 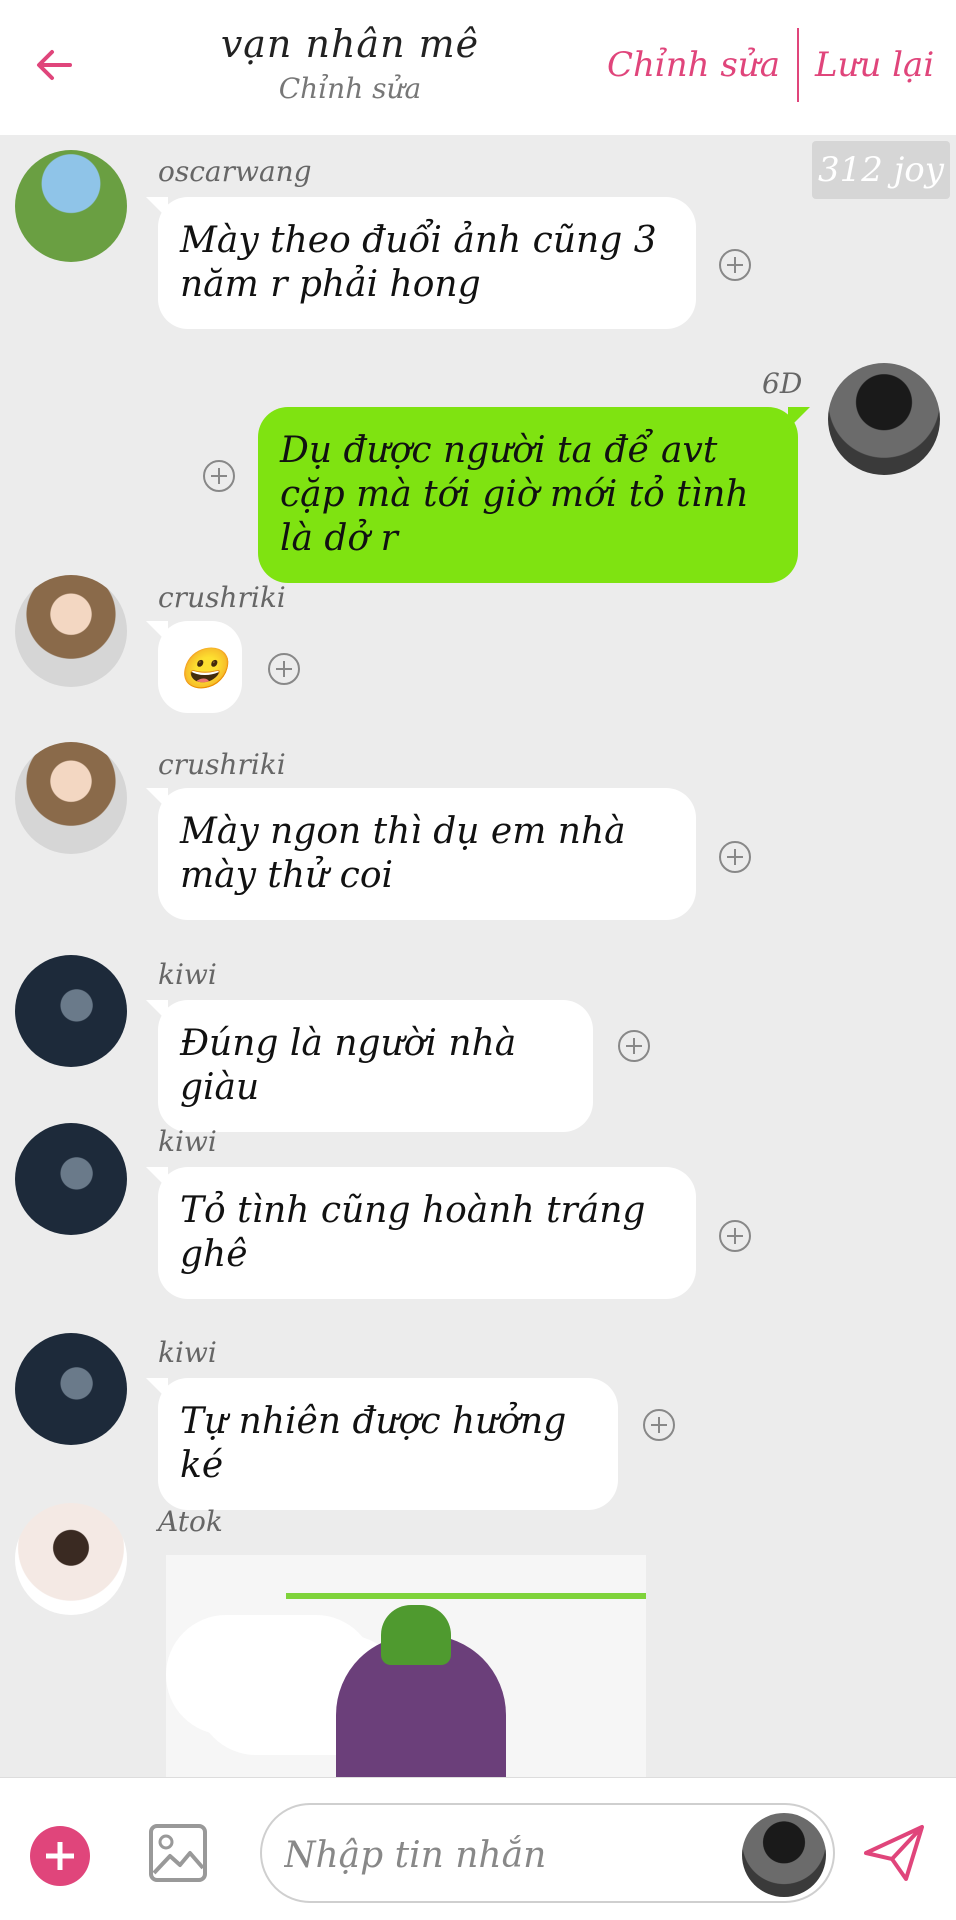 I want to click on back-arrow-icon, so click(x=54, y=65).